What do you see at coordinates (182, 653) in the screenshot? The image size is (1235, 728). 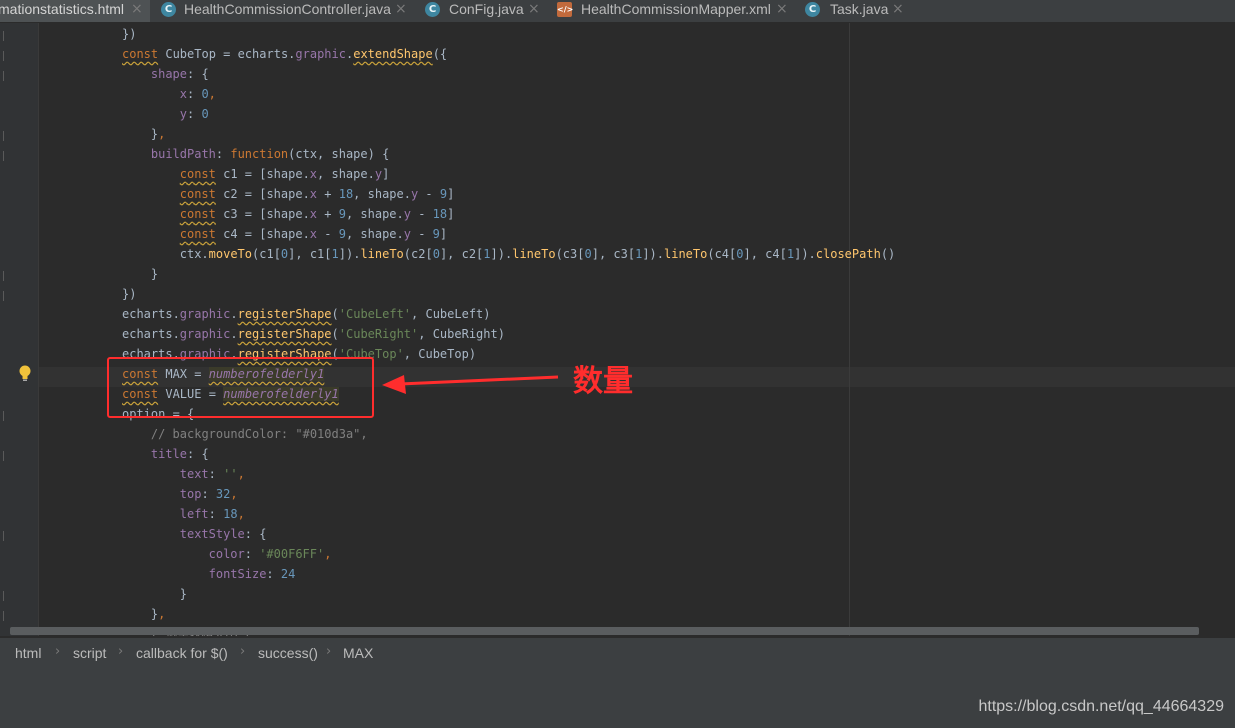 I see `breadcrumb-item: callback for $()` at bounding box center [182, 653].